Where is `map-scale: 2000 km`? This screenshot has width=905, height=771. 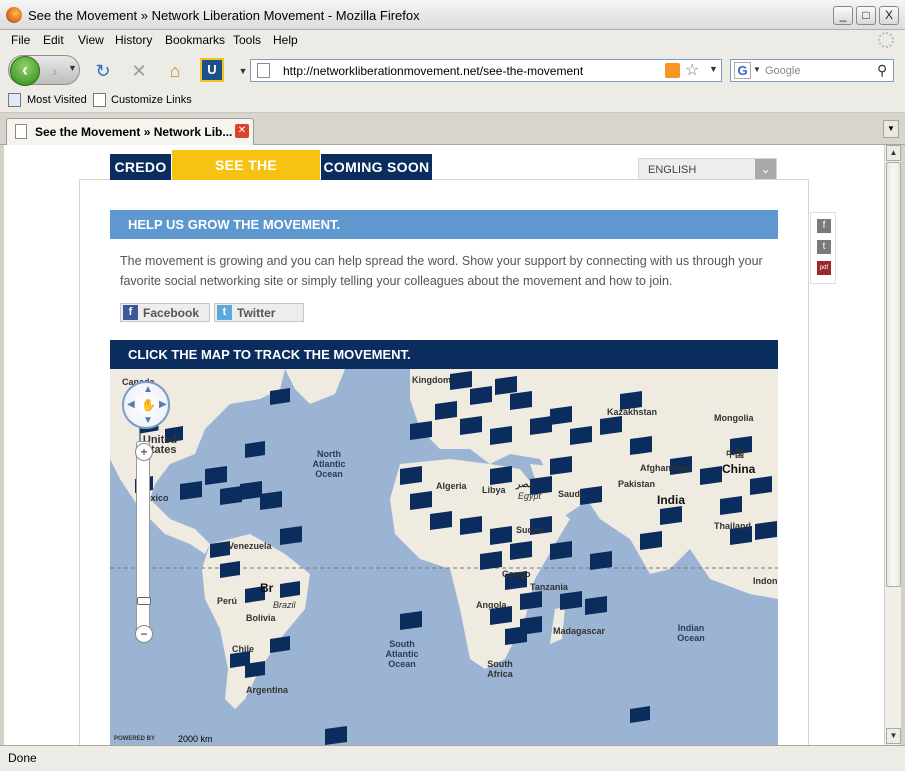
map-scale: 2000 km is located at coordinates (195, 739).